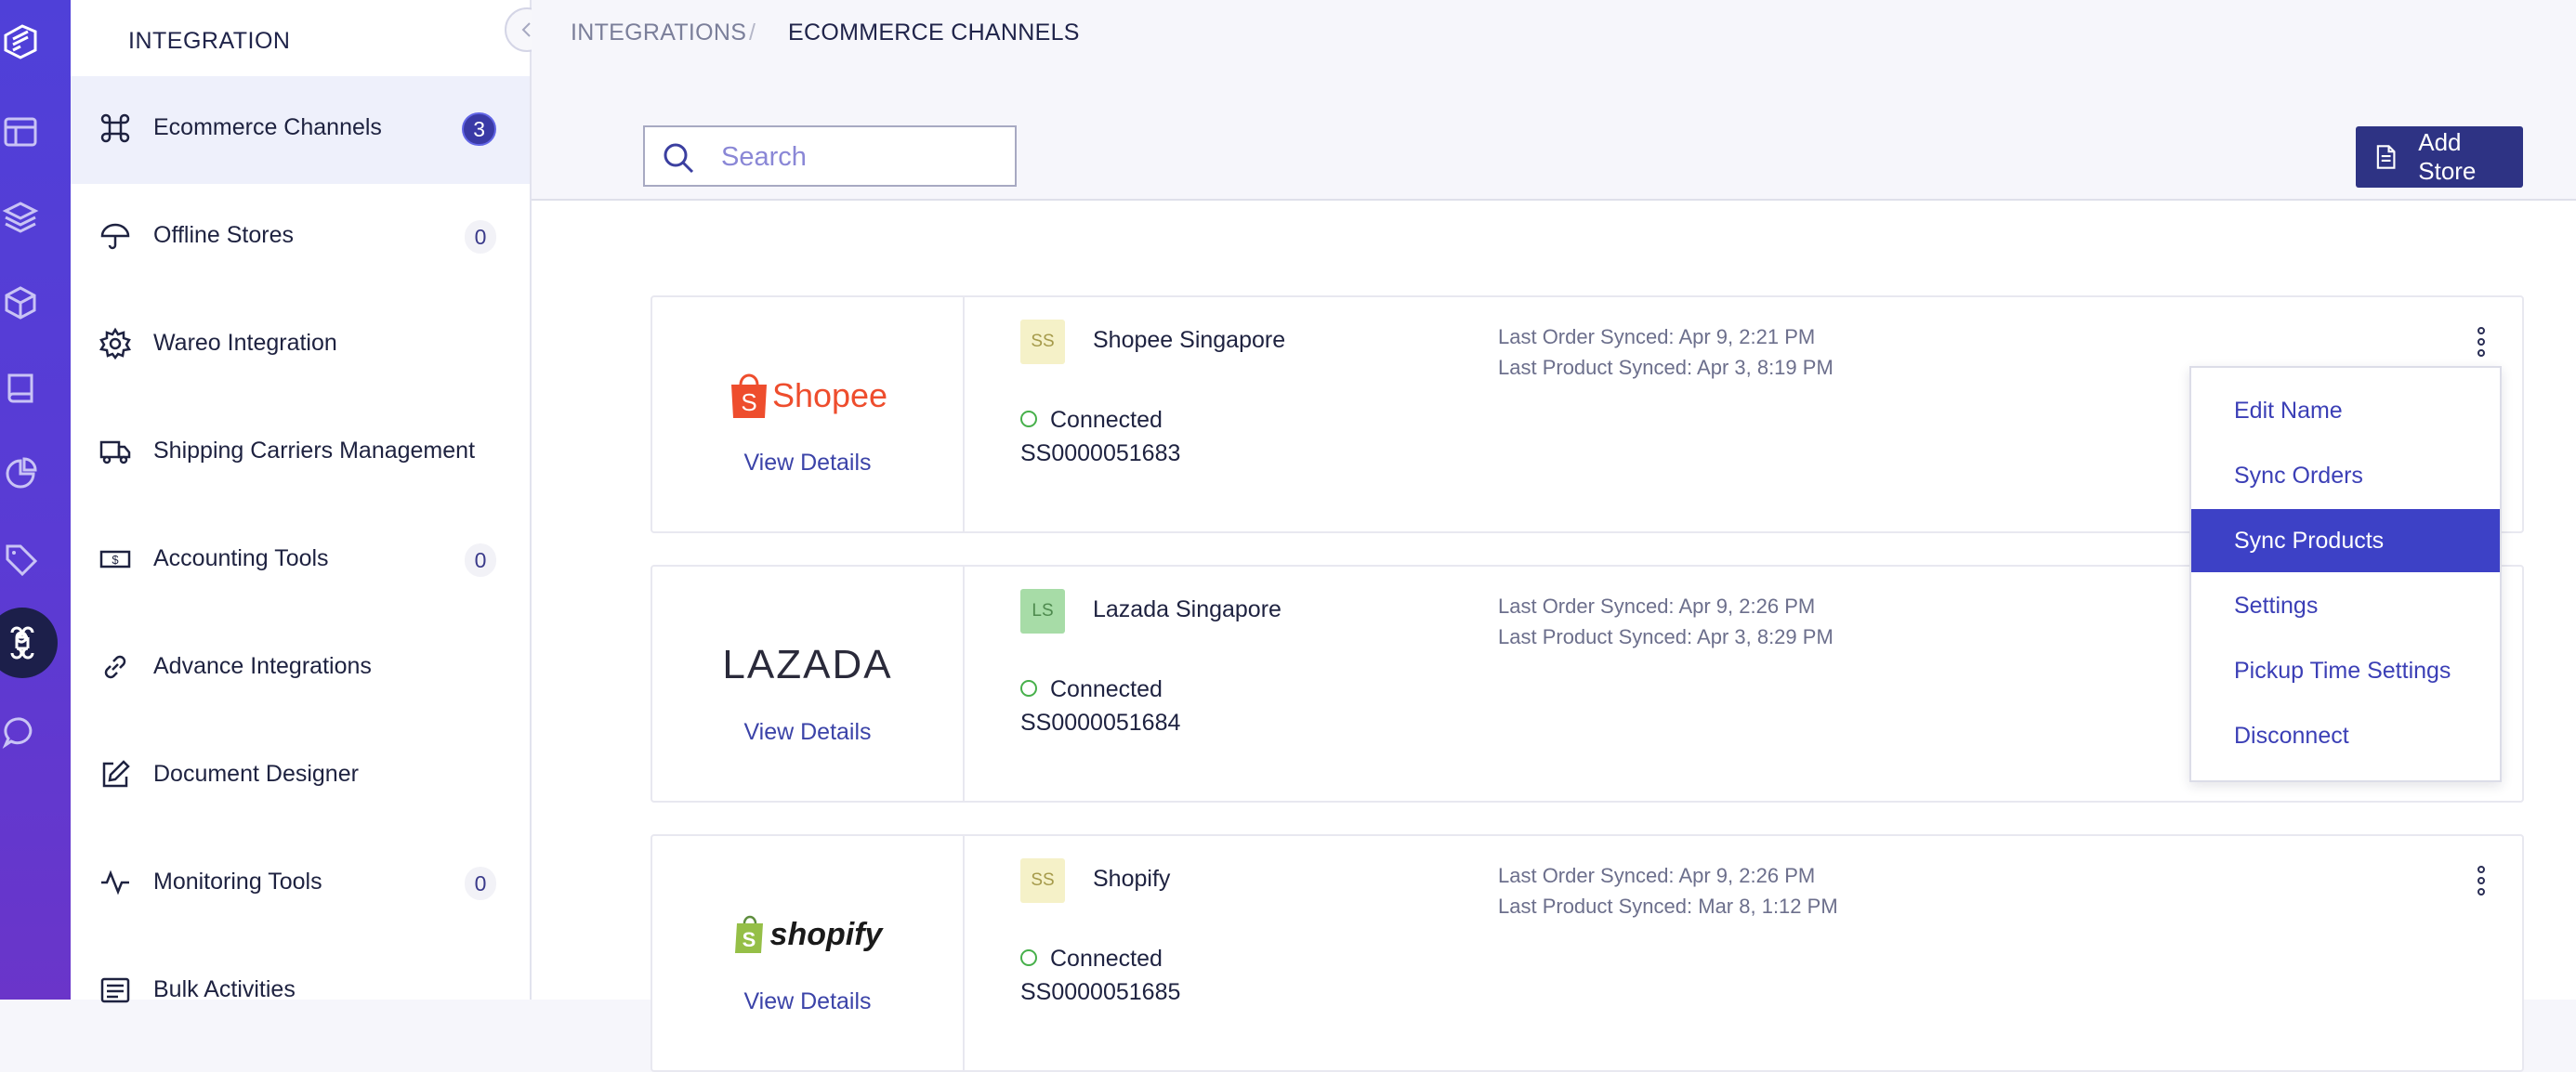 This screenshot has height=1072, width=2576. What do you see at coordinates (117, 776) in the screenshot?
I see `edit-icon` at bounding box center [117, 776].